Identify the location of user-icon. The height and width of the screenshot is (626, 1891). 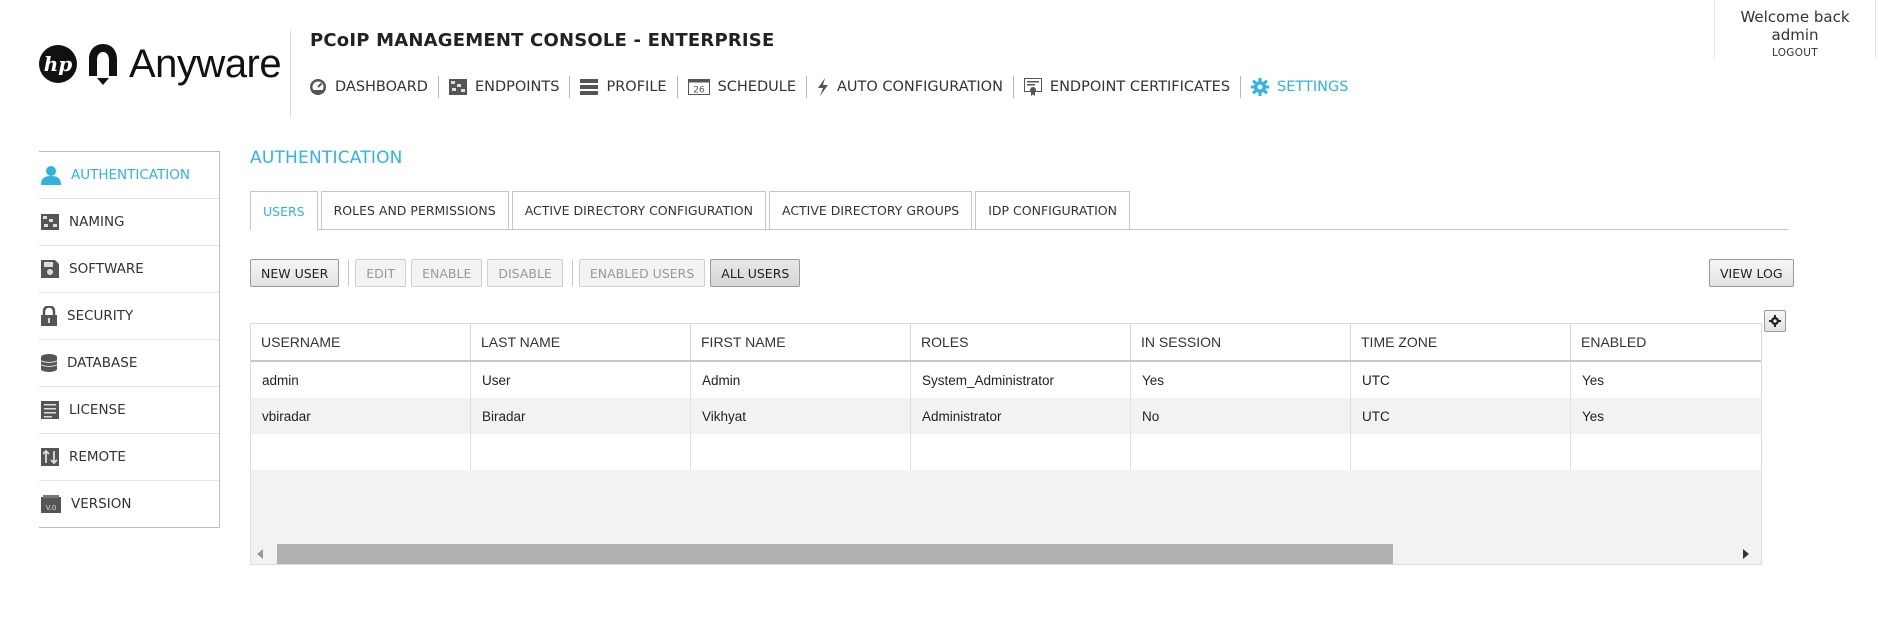
(51, 175).